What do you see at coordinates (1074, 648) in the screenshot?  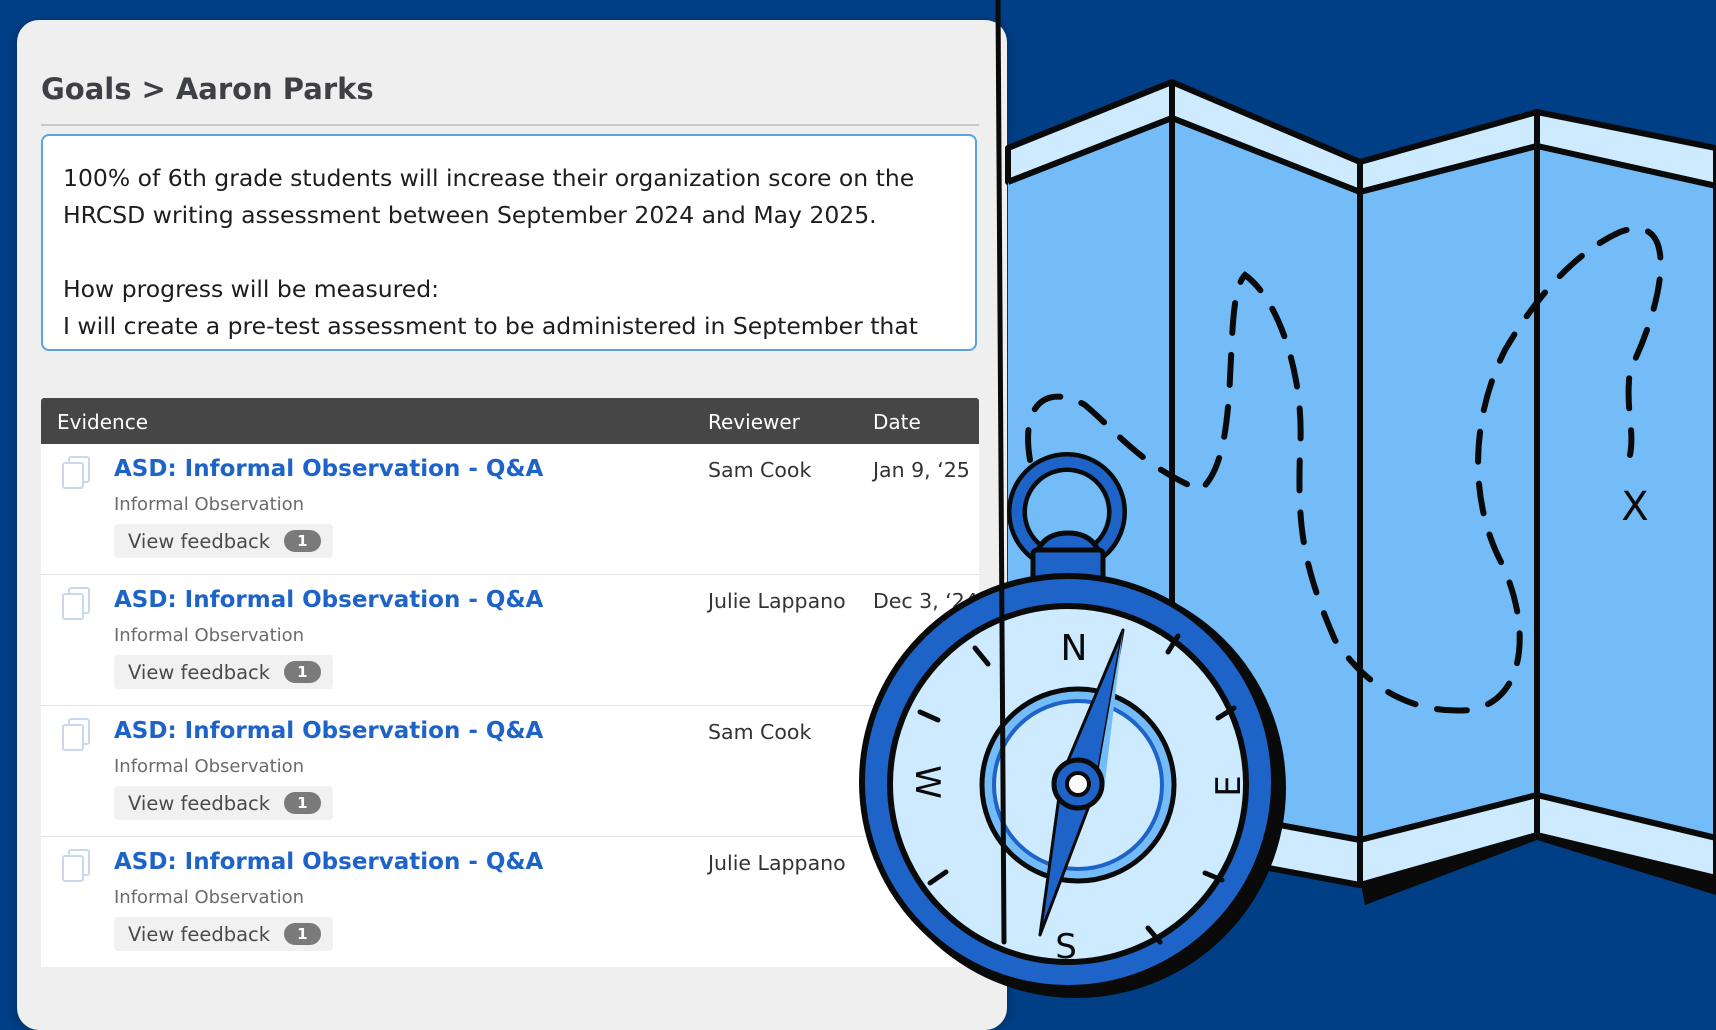 I see `compass-north-label: N` at bounding box center [1074, 648].